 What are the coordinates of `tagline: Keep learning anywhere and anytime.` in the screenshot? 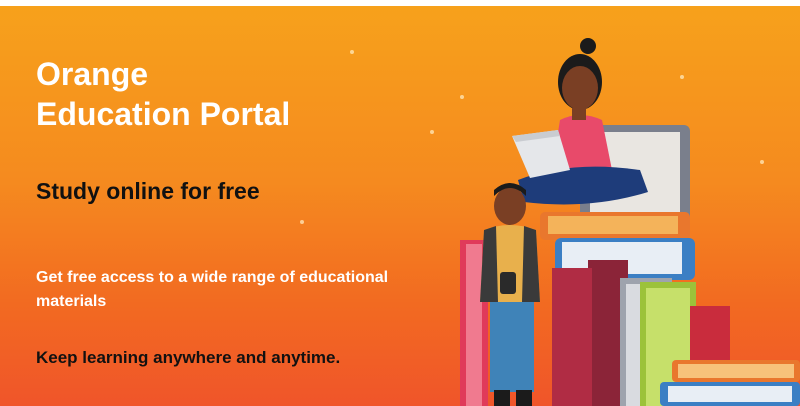 It's located at (188, 357).